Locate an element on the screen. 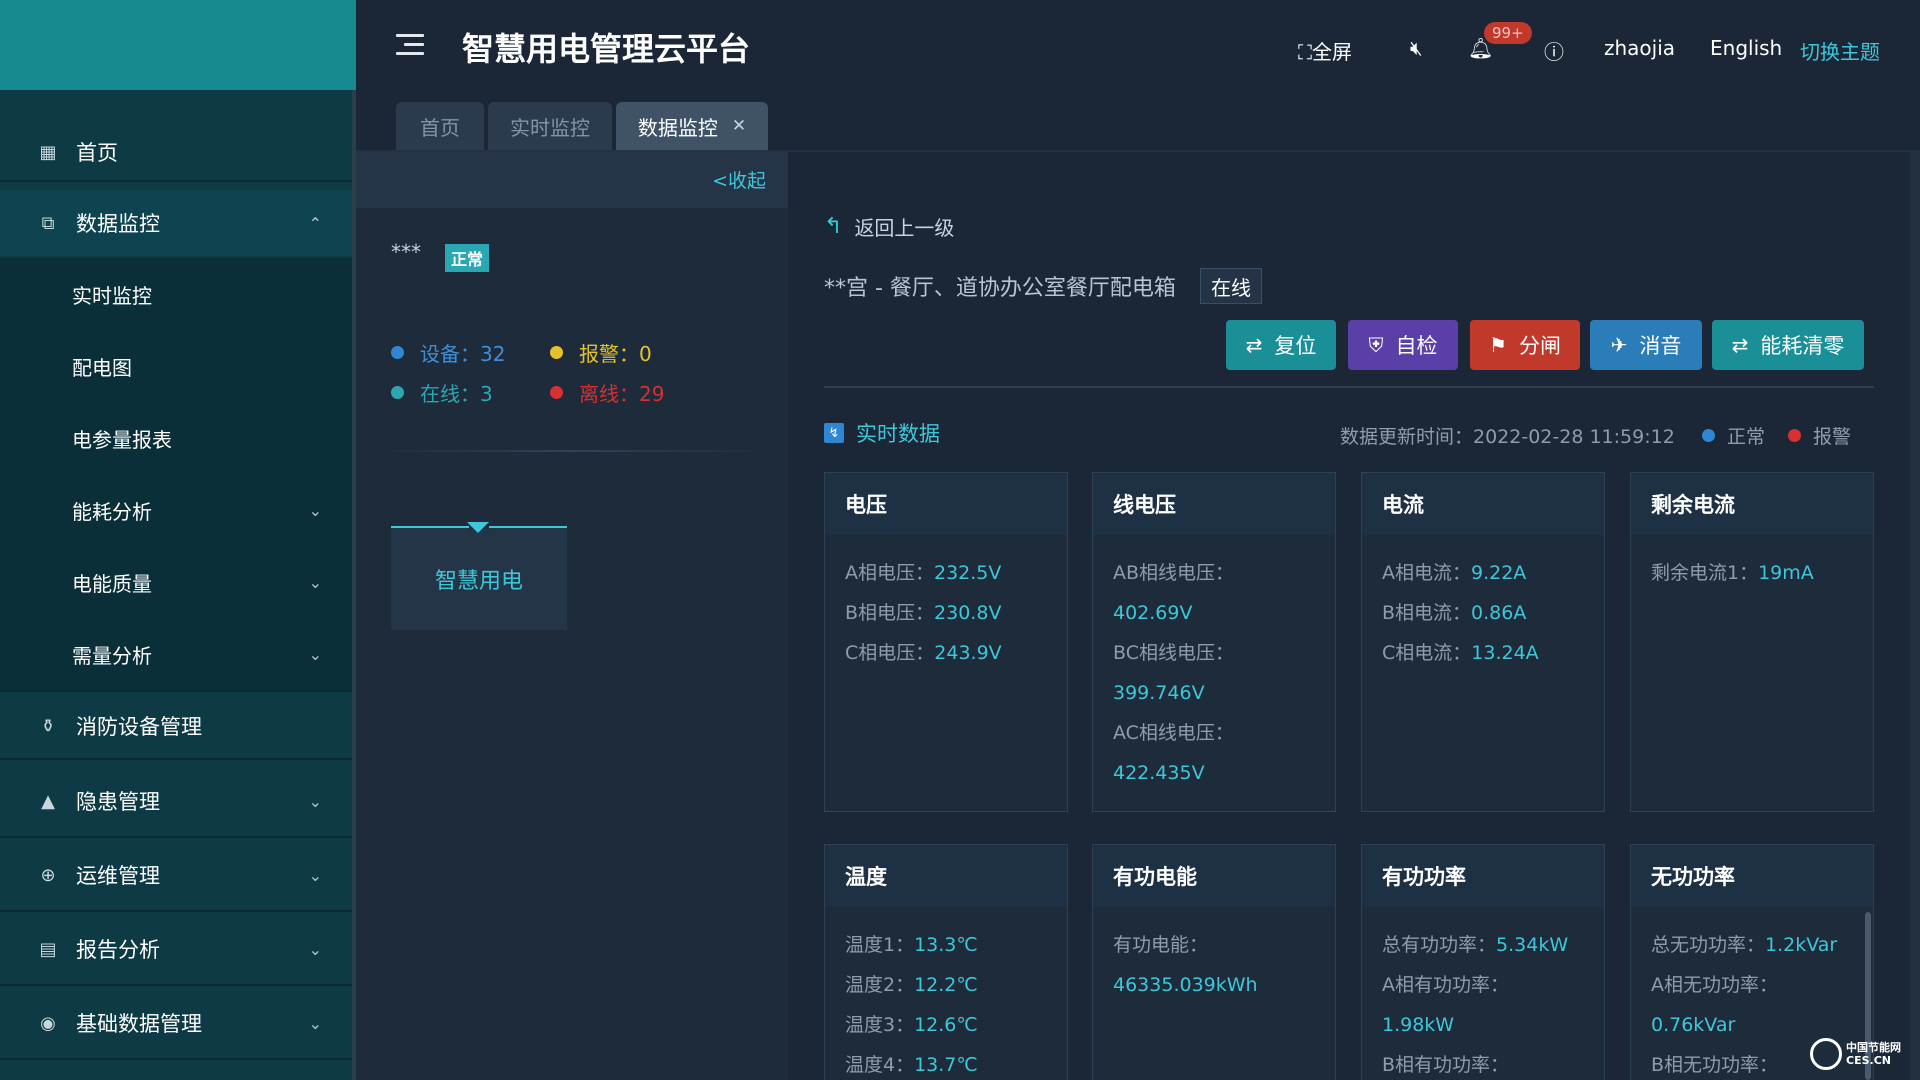  mute-icon: 🔇︎ is located at coordinates (1416, 48).